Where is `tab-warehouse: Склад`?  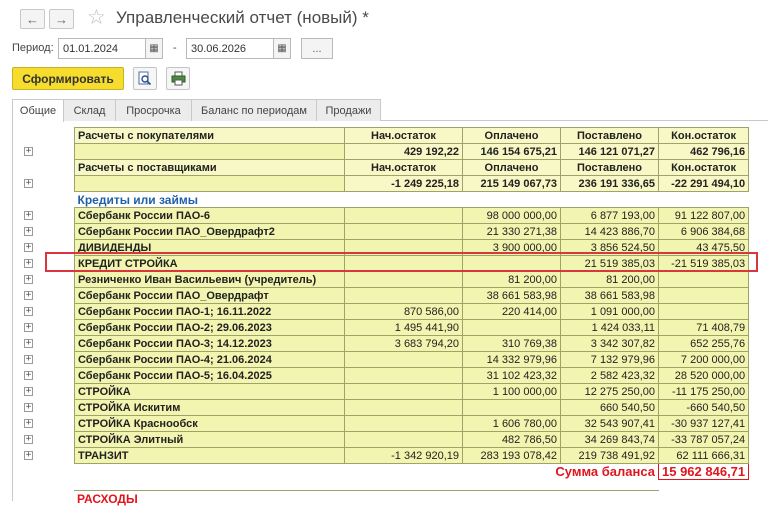 tab-warehouse: Склад is located at coordinates (89, 110).